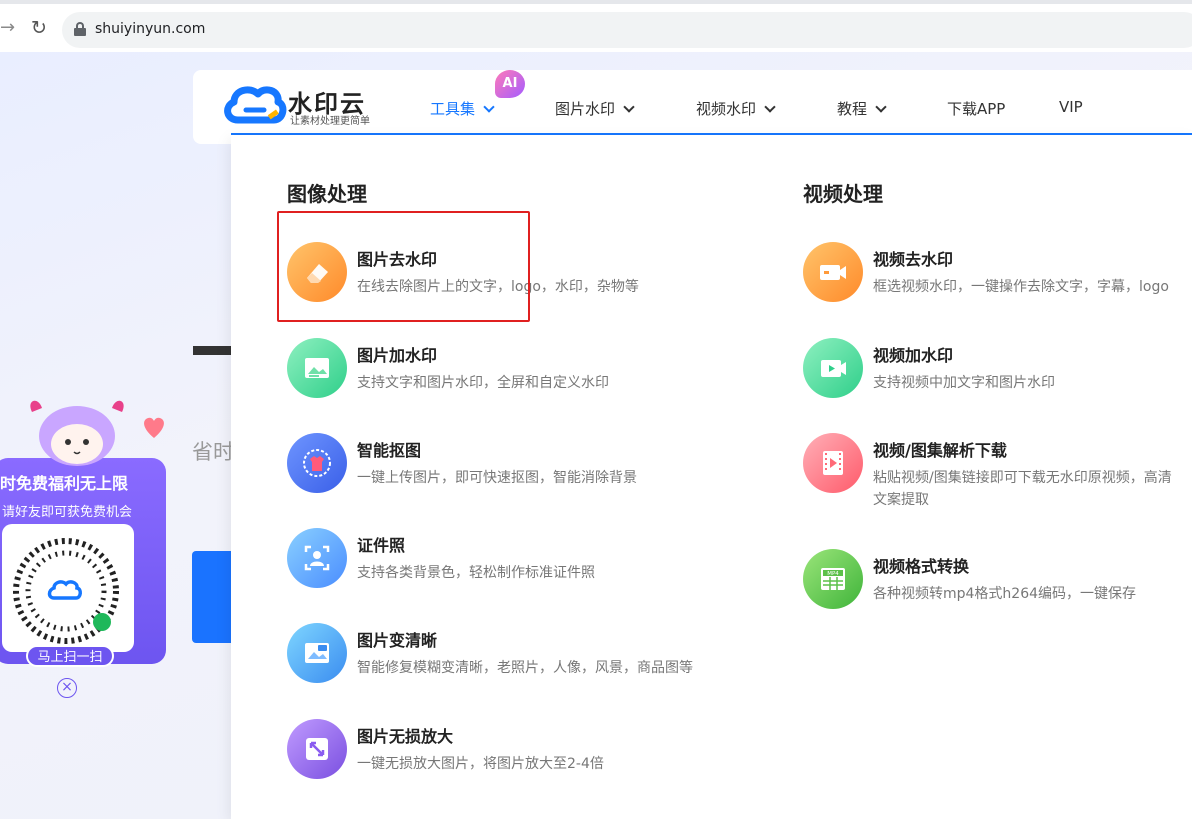 The image size is (1192, 819). What do you see at coordinates (317, 558) in the screenshot?
I see `id-photo-icon` at bounding box center [317, 558].